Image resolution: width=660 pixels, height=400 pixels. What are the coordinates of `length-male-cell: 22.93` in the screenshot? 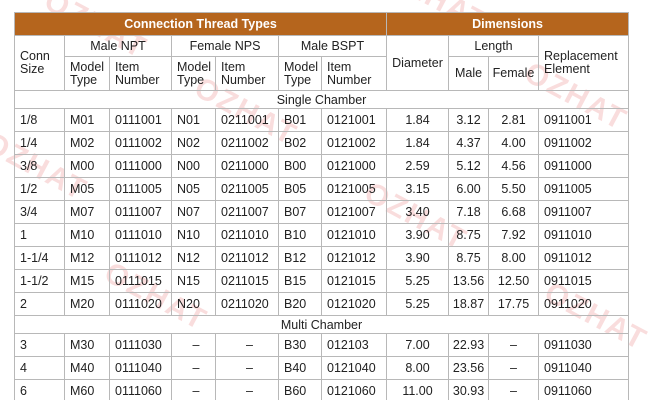 It's located at (469, 345).